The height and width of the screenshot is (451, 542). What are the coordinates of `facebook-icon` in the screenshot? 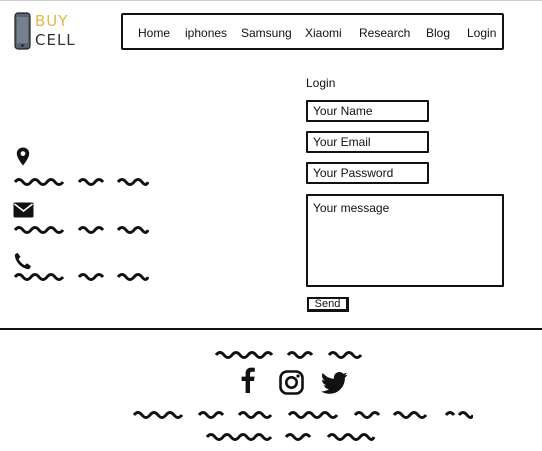 It's located at (248, 380).